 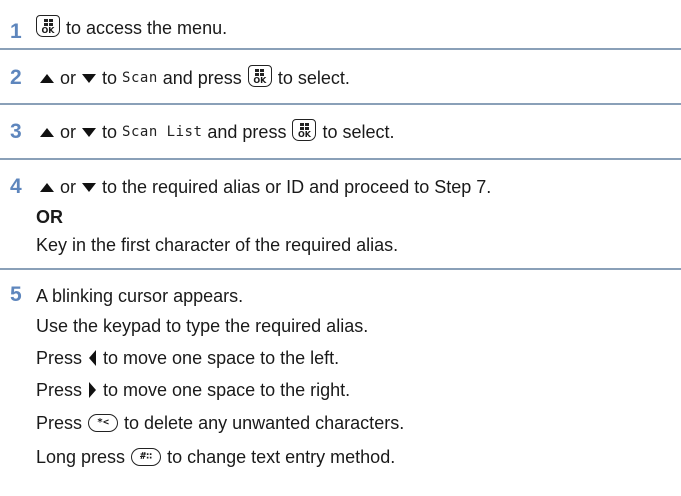 I want to click on hash-key-icon: #∷, so click(x=146, y=457).